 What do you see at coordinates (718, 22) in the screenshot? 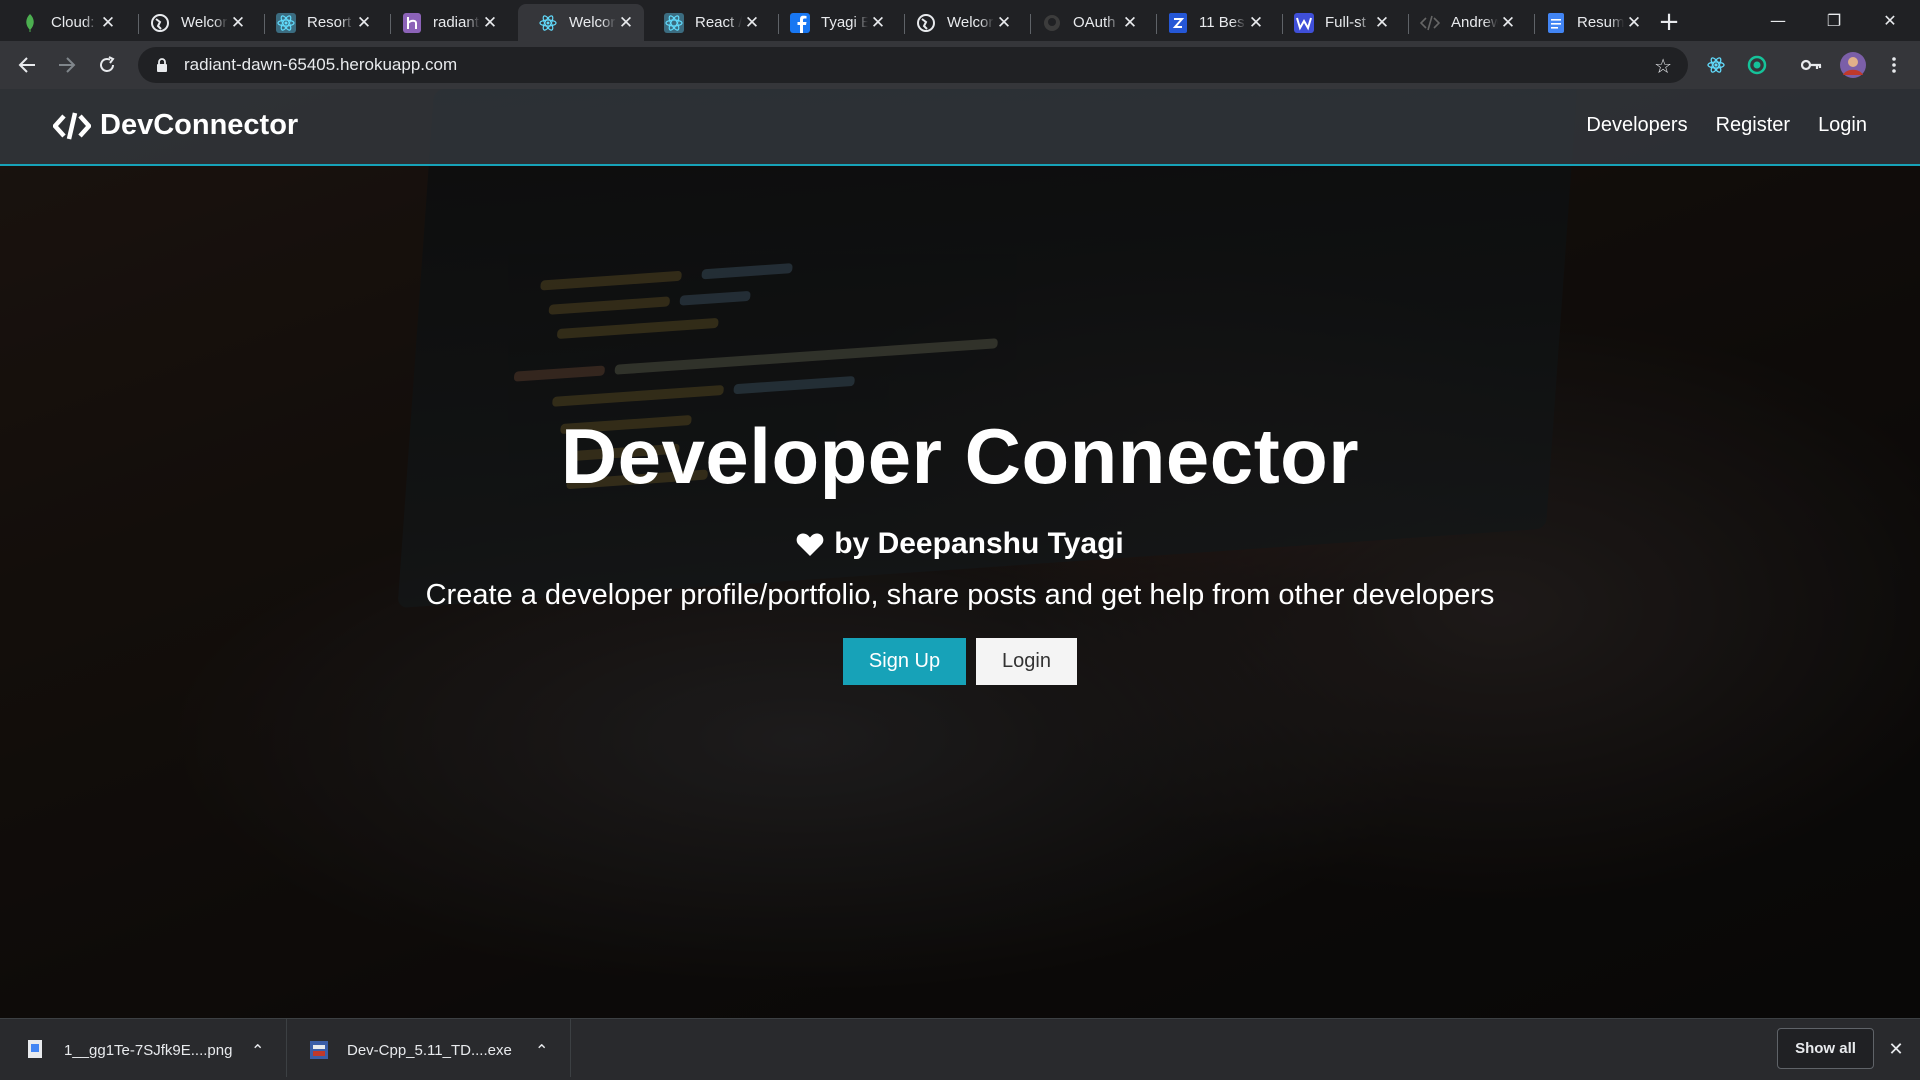
I see `tab-title: React /` at bounding box center [718, 22].